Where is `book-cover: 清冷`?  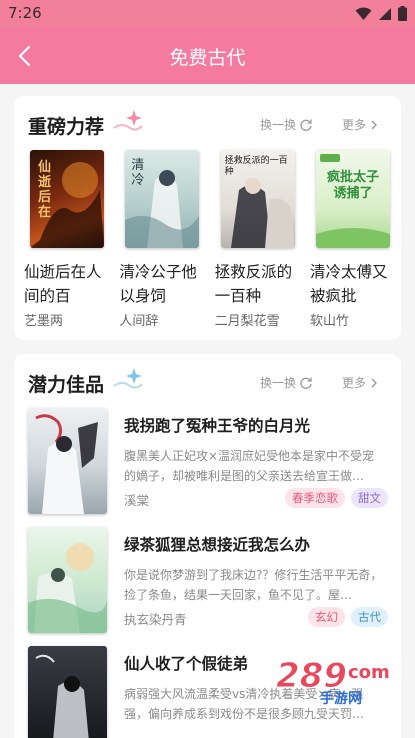 book-cover: 清冷 is located at coordinates (162, 199).